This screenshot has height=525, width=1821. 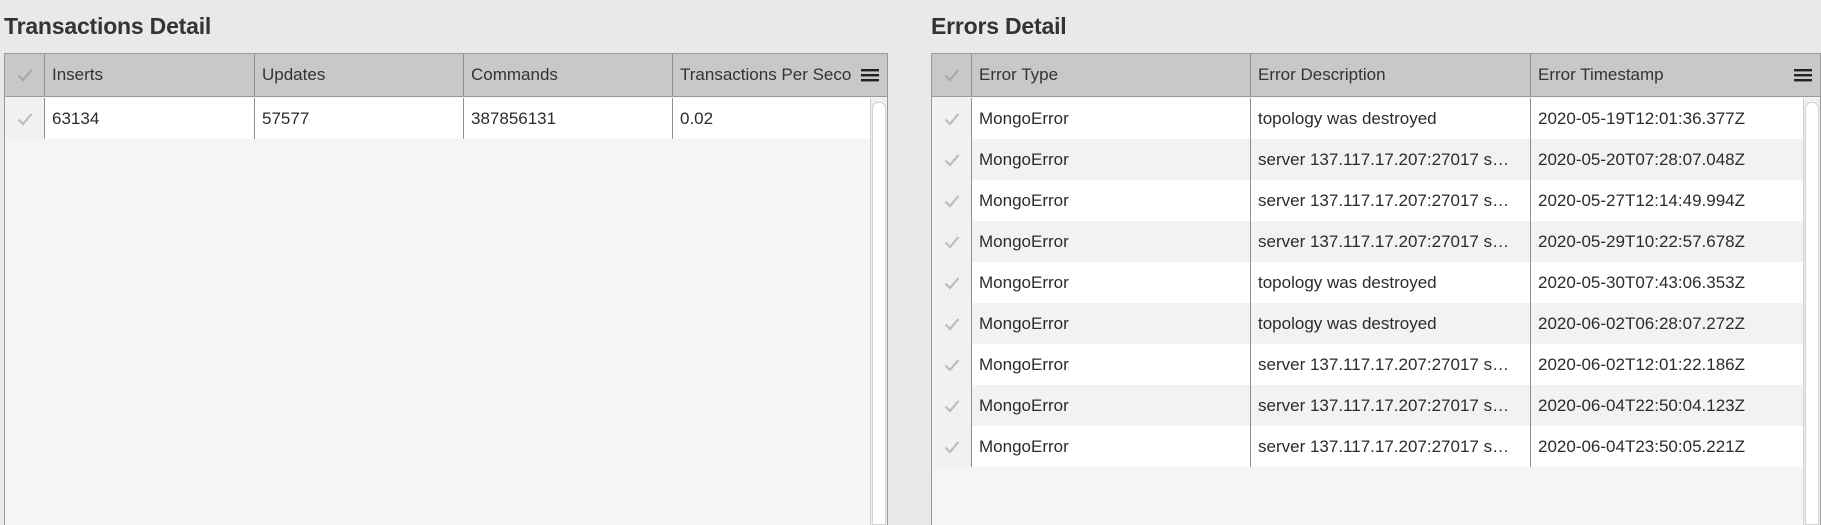 What do you see at coordinates (1111, 75) in the screenshot?
I see `column-header-error-type: Error Type` at bounding box center [1111, 75].